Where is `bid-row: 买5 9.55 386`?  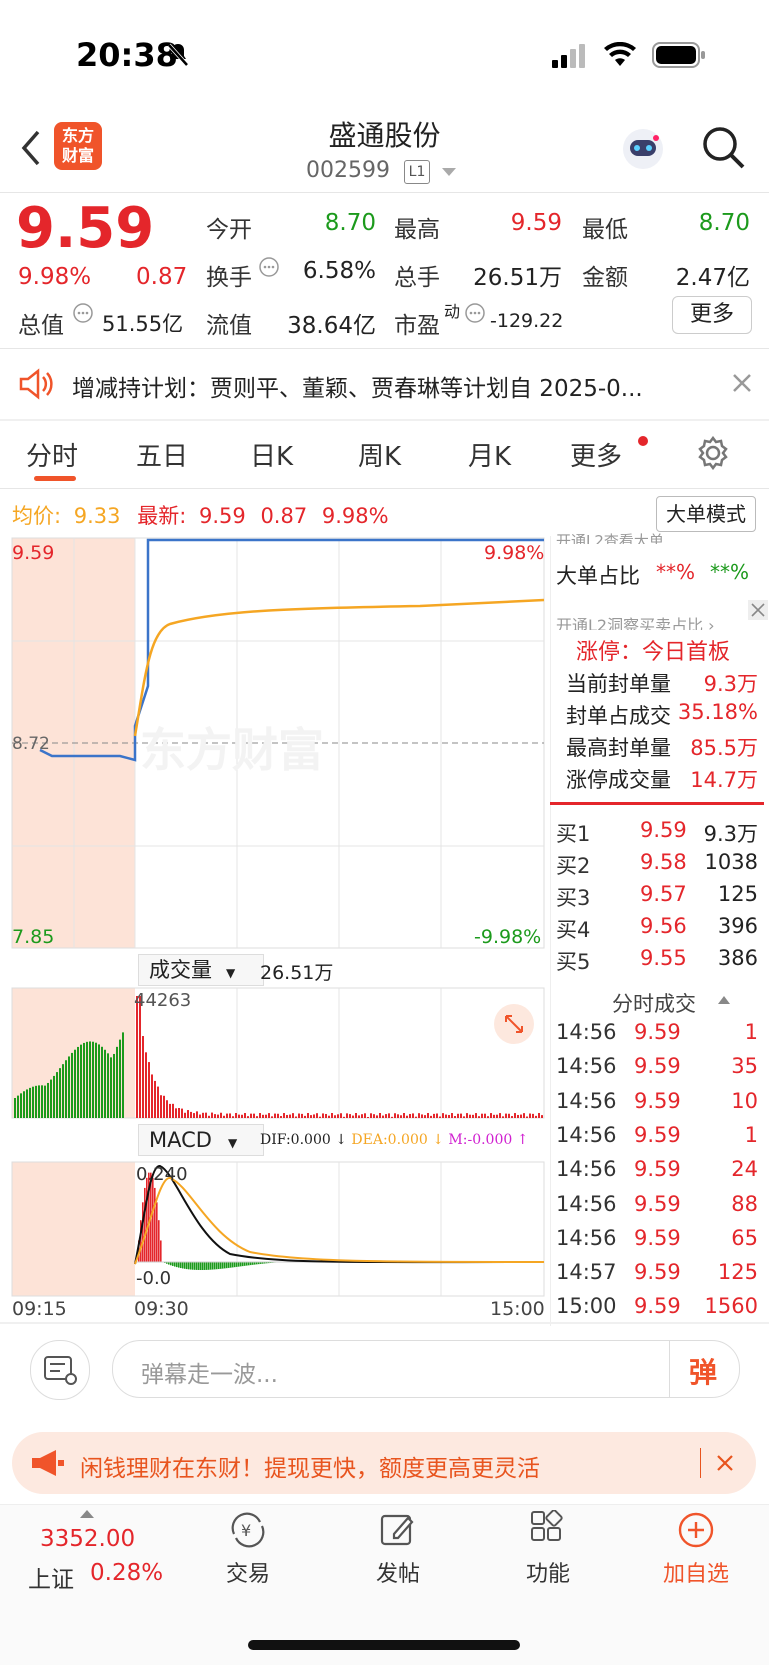 bid-row: 买5 9.55 386 is located at coordinates (659, 961).